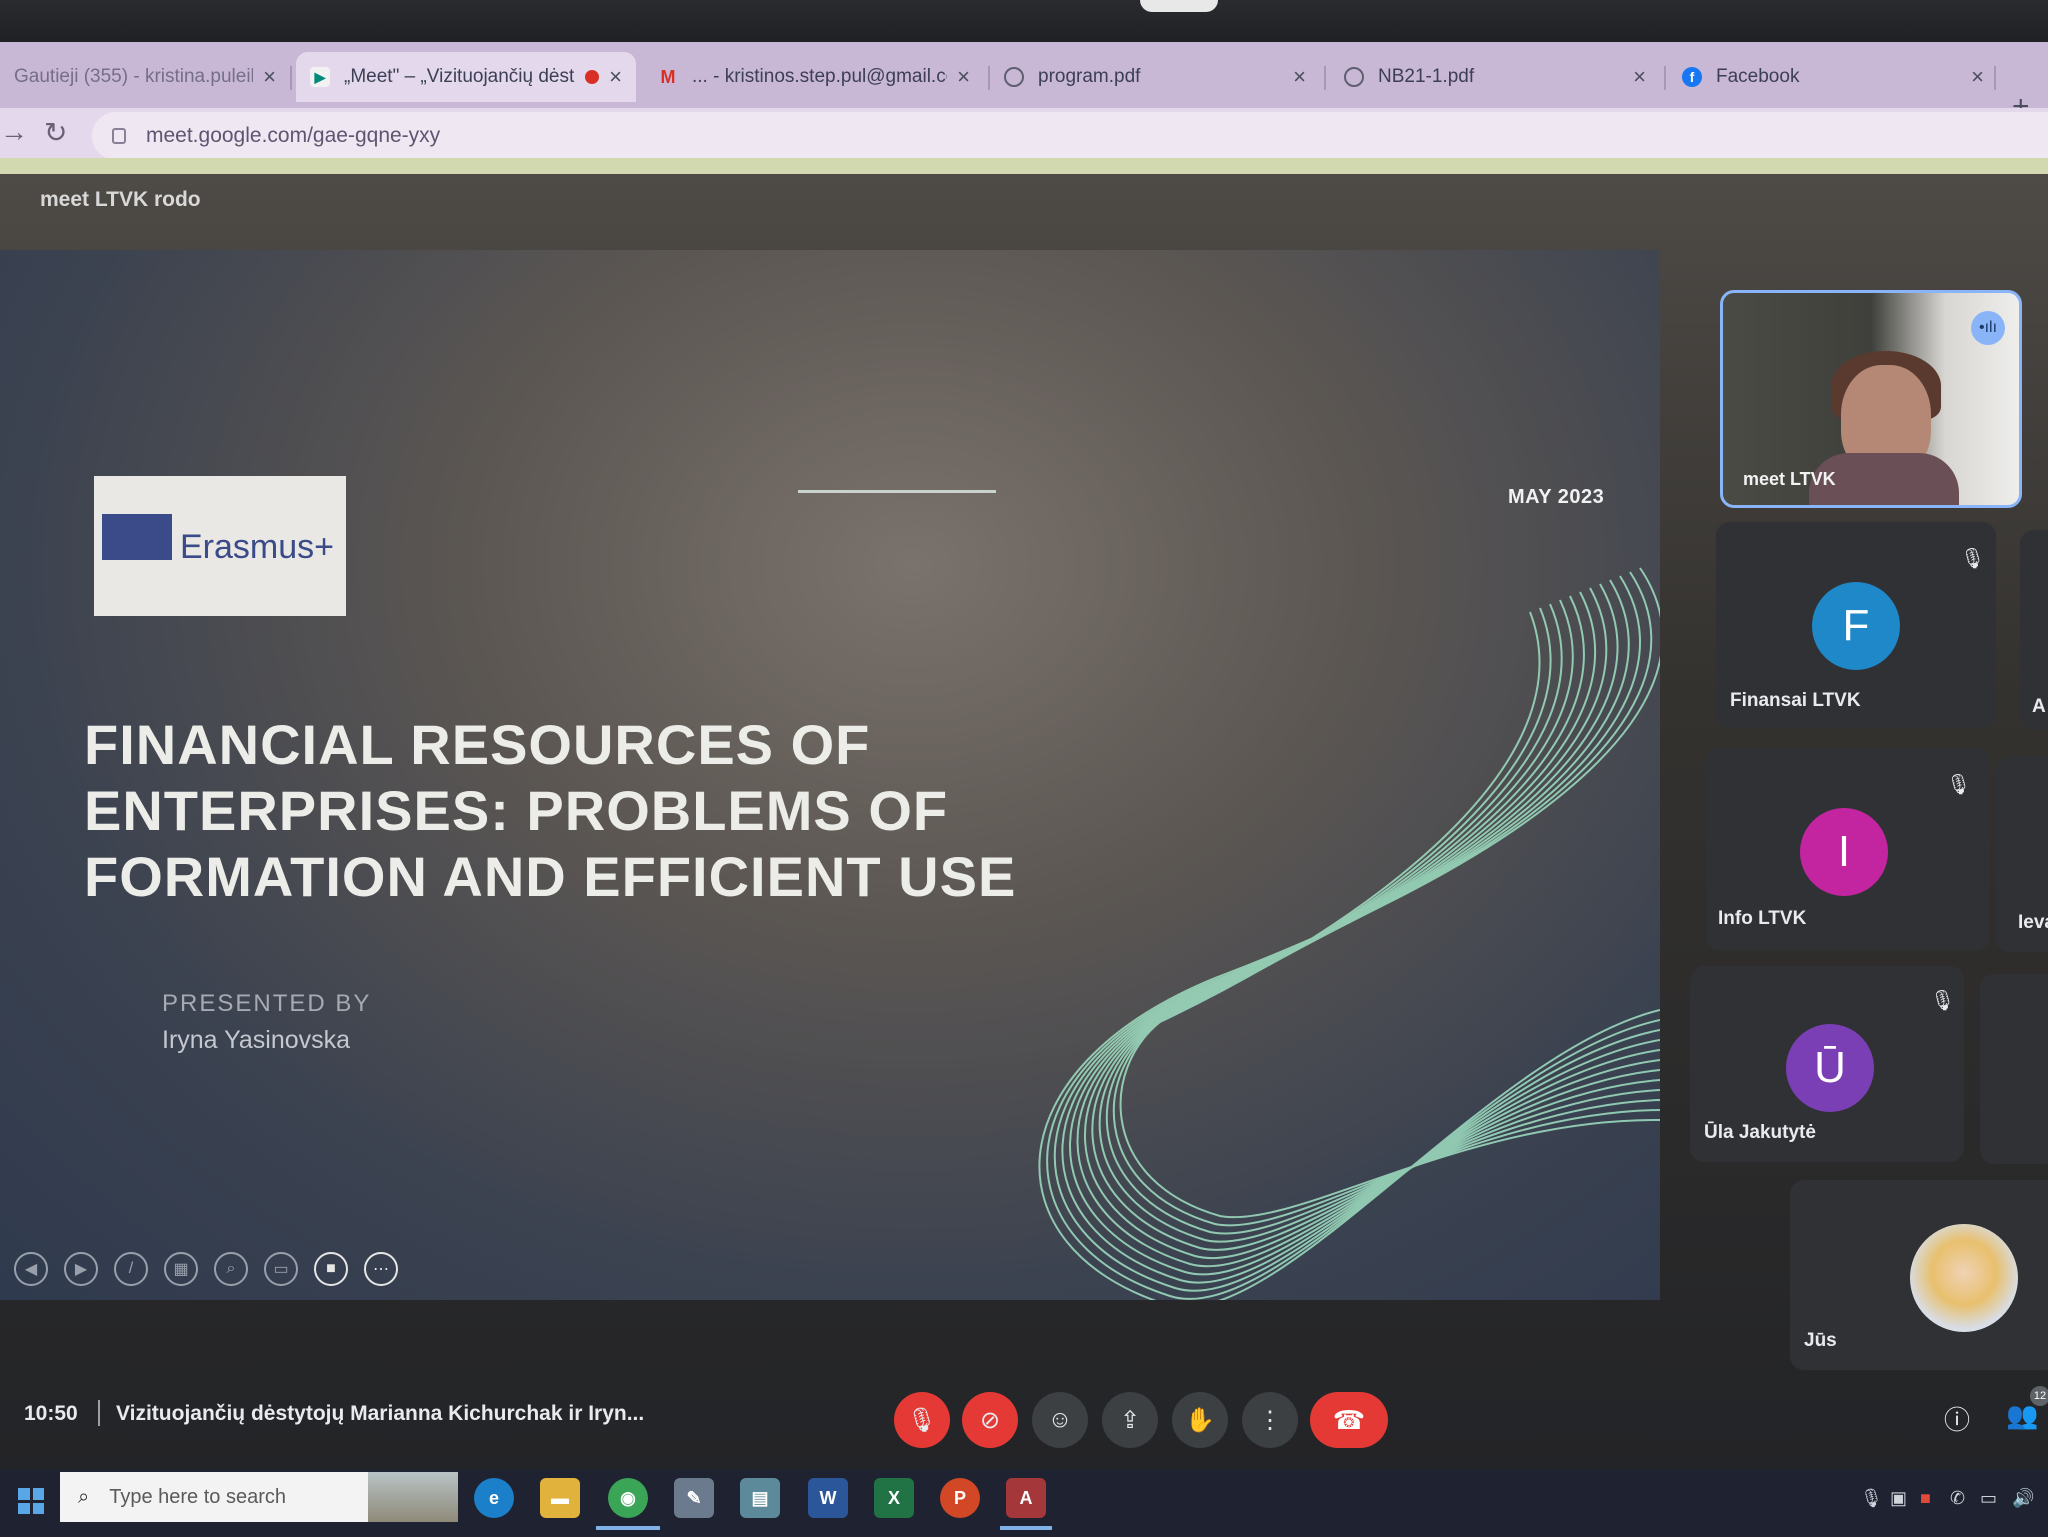  Describe the element at coordinates (814, 77) in the screenshot. I see `tab-gmail: M ... - kristinos.step.pul@gmail.con ×` at that location.